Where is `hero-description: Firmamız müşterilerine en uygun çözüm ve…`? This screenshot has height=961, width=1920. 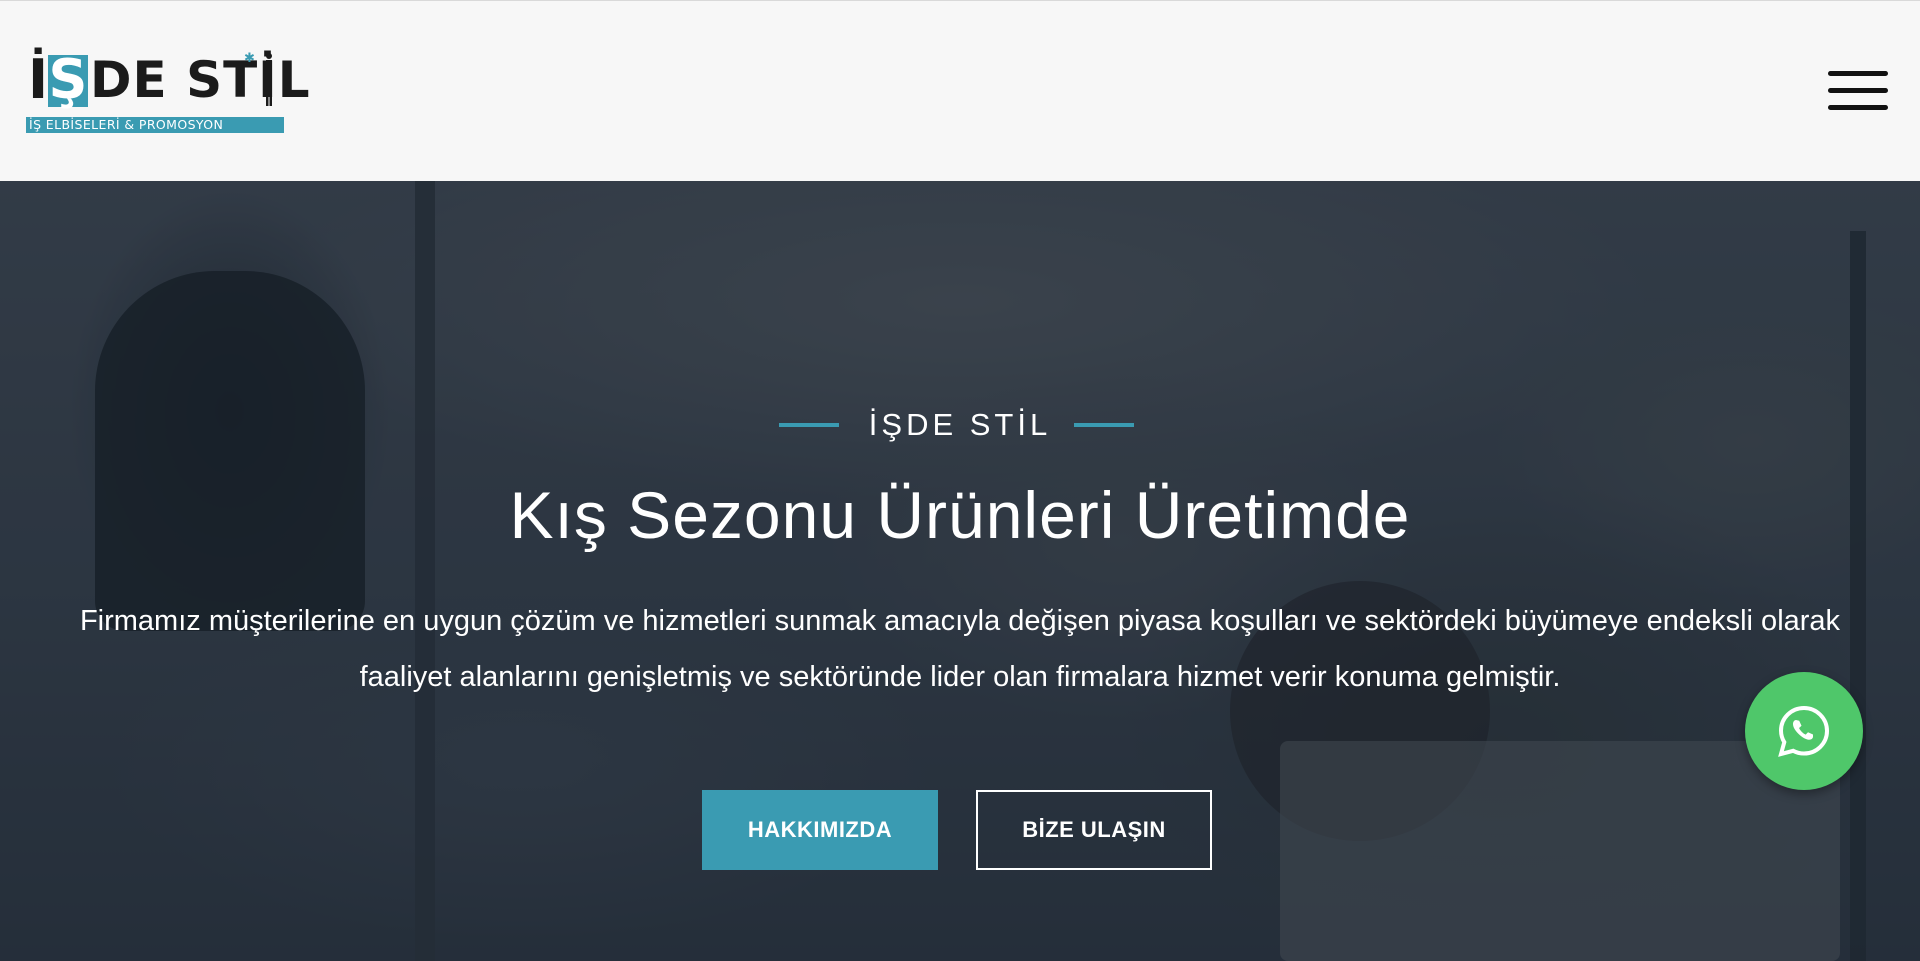 hero-description: Firmamız müşterilerine en uygun çözüm ve… is located at coordinates (960, 649).